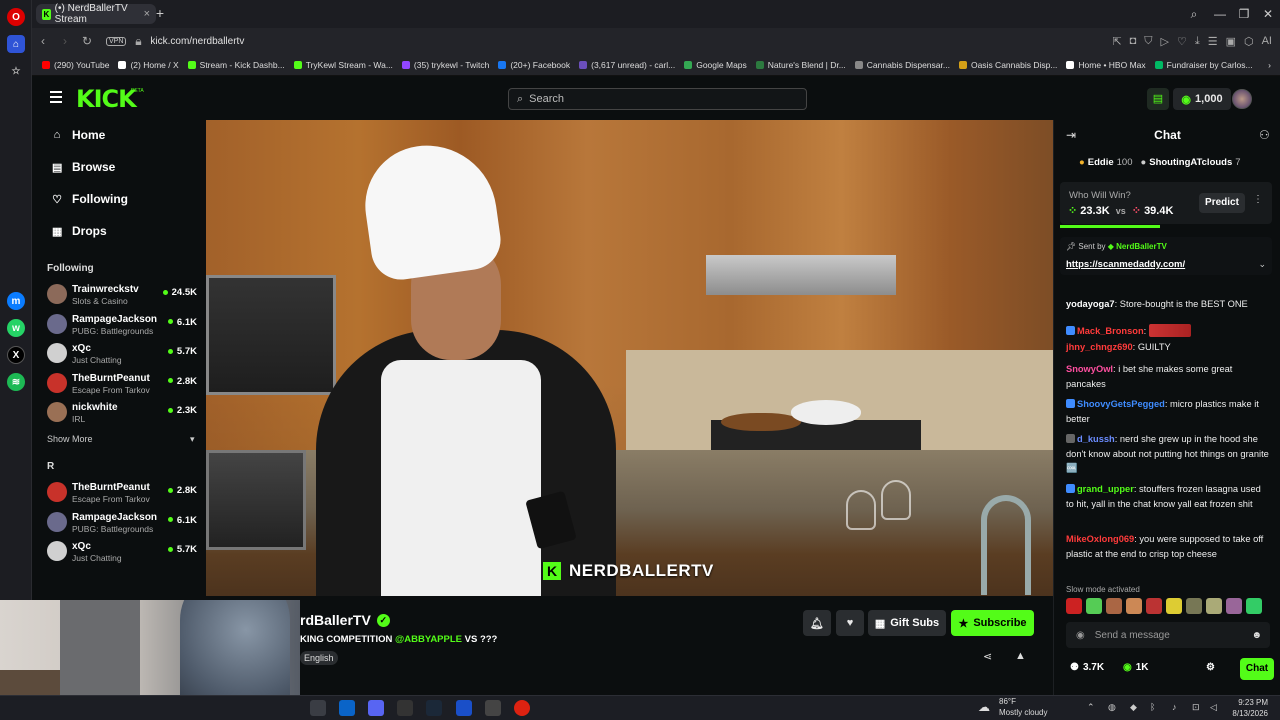 The width and height of the screenshot is (1280, 720). Describe the element at coordinates (1116, 41) in the screenshot. I see `share-icon: ⇱` at that location.